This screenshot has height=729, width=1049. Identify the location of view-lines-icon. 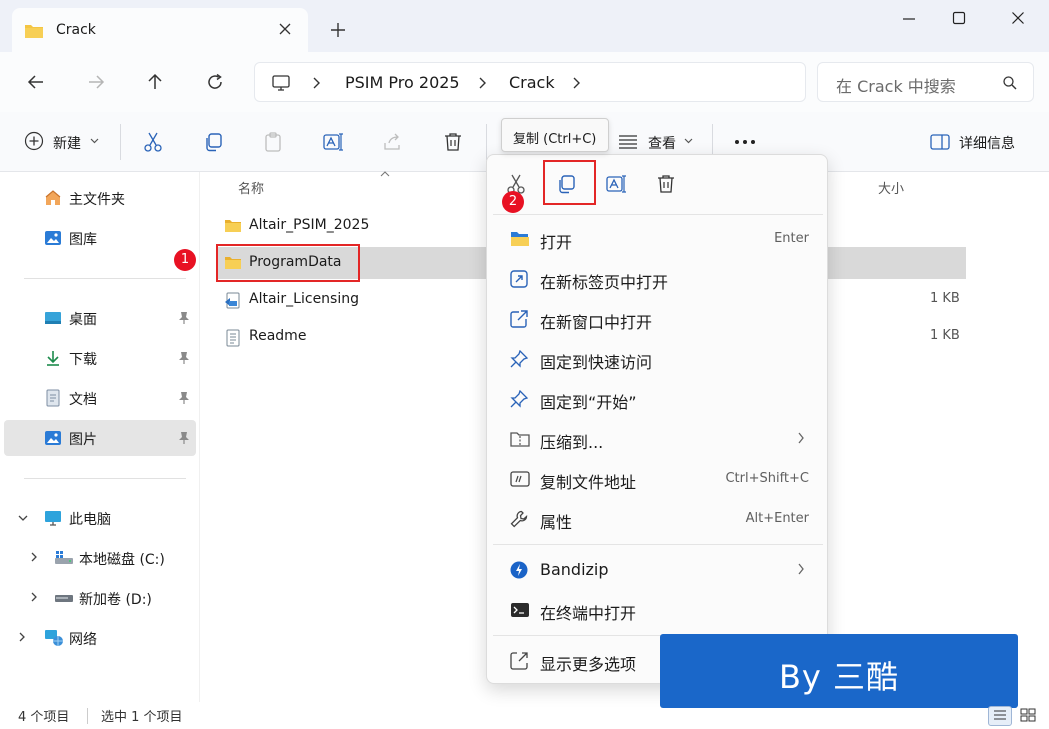
(628, 142).